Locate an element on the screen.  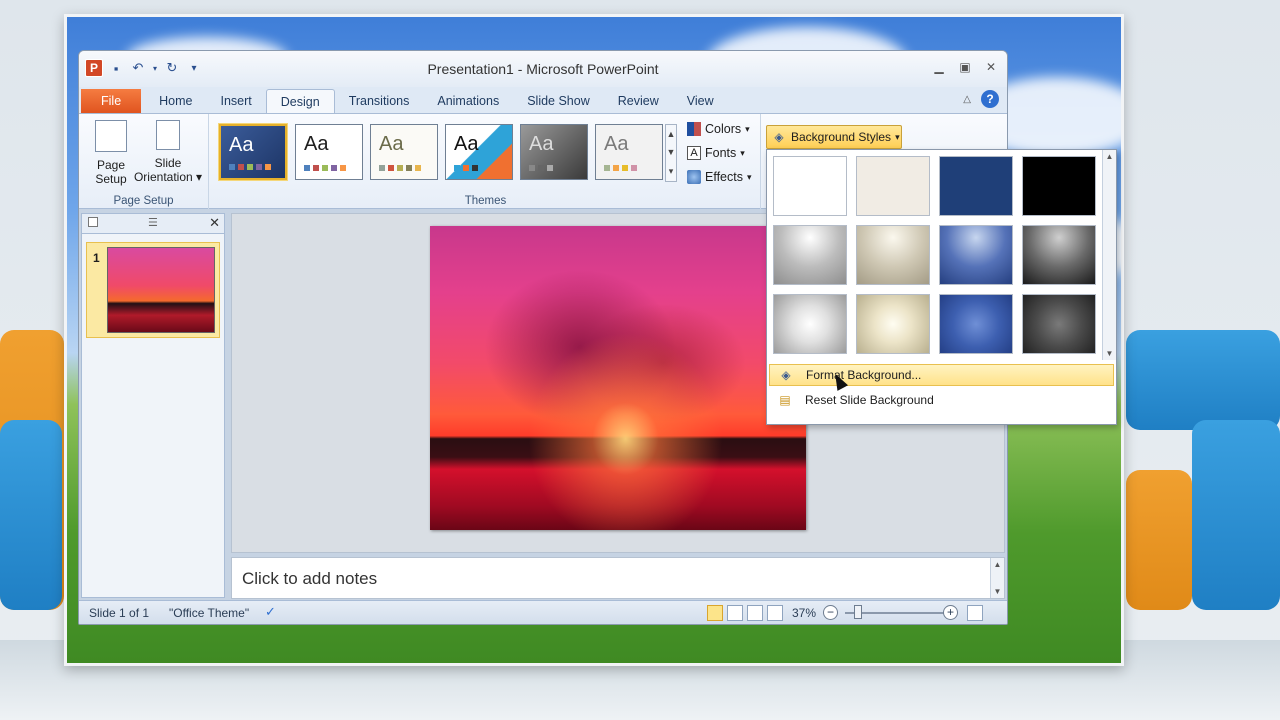
minimize-ribbon-icon: △ is located at coordinates (967, 99).